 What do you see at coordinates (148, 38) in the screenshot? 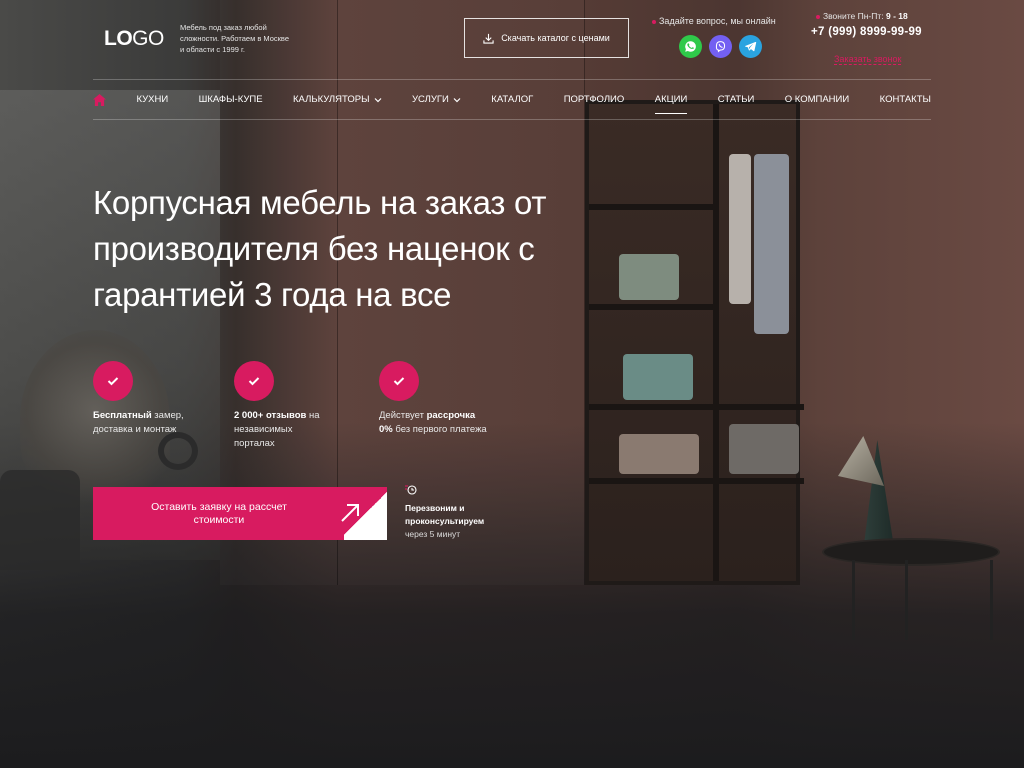
I see `logo-regular-text: GO` at bounding box center [148, 38].